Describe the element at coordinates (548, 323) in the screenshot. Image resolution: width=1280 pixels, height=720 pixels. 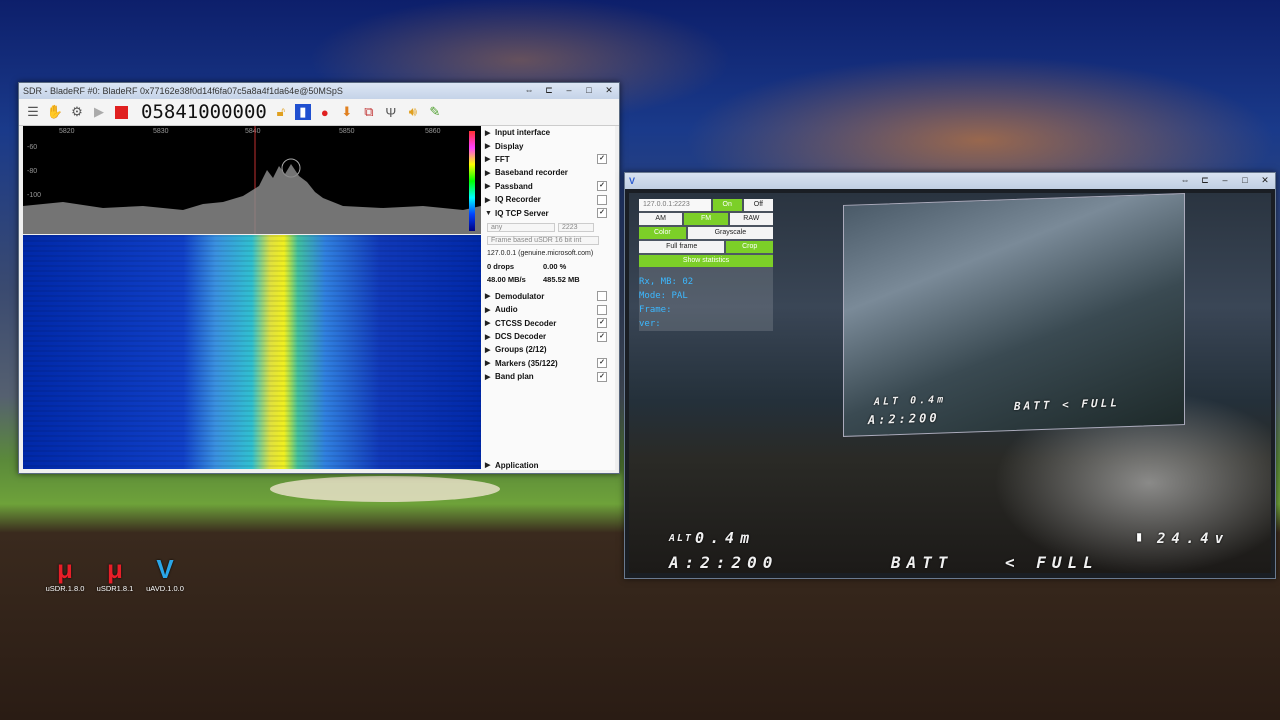
I see `panel-item-ctcss-decoder: ▶ CTCSS Decoder ✓` at that location.